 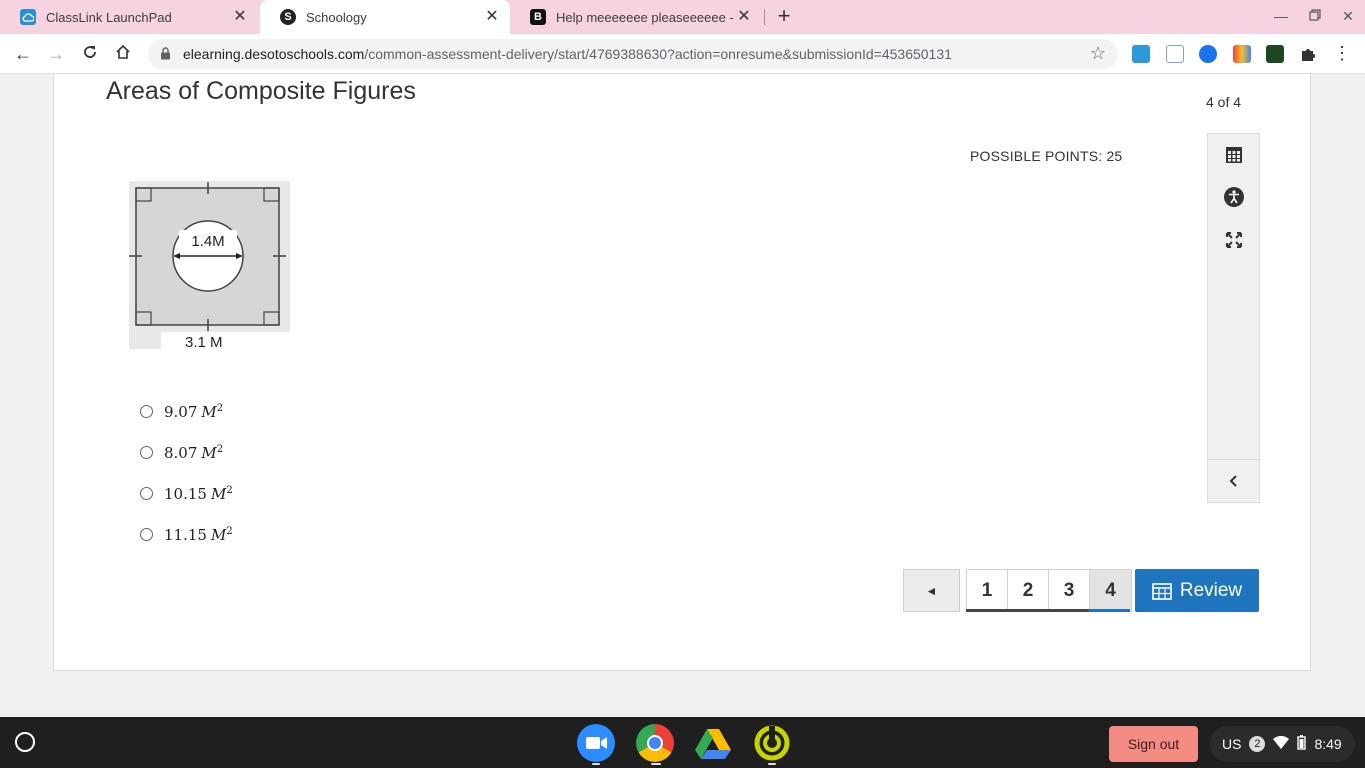 I want to click on page-button-4: 4, so click(x=1110, y=590).